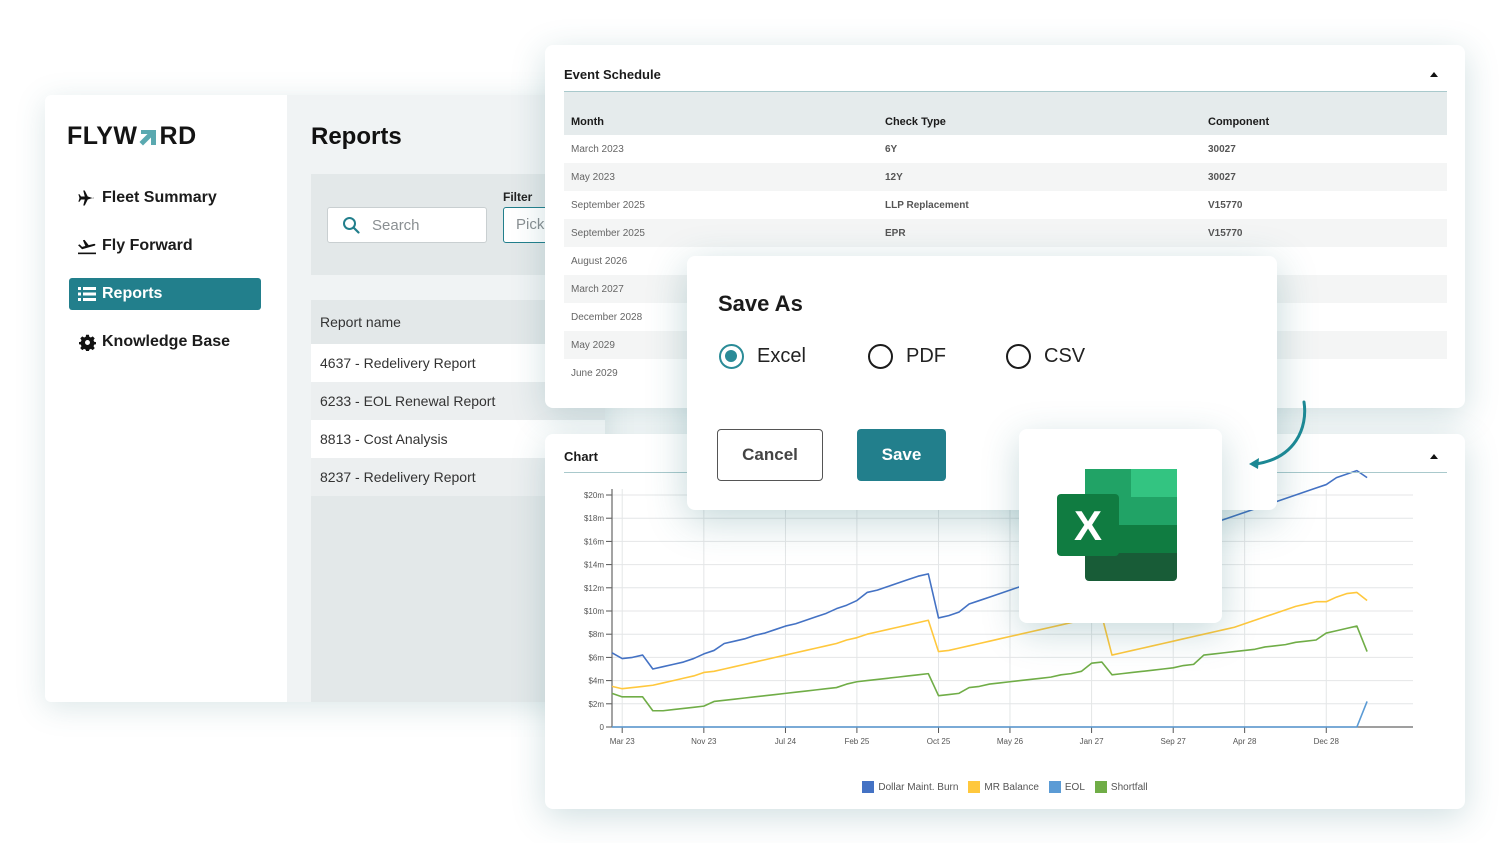 This screenshot has height=843, width=1511. Describe the element at coordinates (102, 136) in the screenshot. I see `logo-text-left: FLYW` at that location.